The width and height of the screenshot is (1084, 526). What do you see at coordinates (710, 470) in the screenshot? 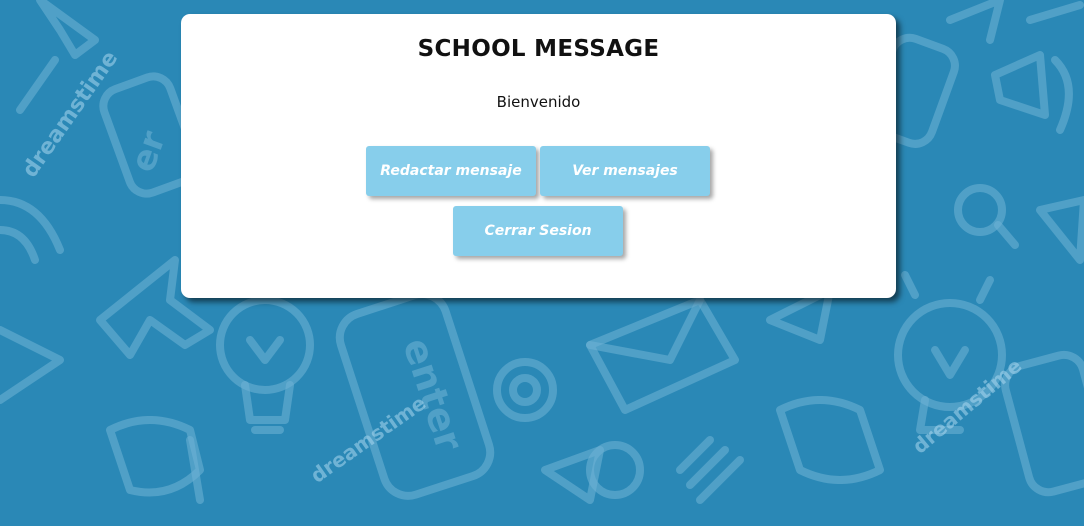
I see `signal-bars-icon` at bounding box center [710, 470].